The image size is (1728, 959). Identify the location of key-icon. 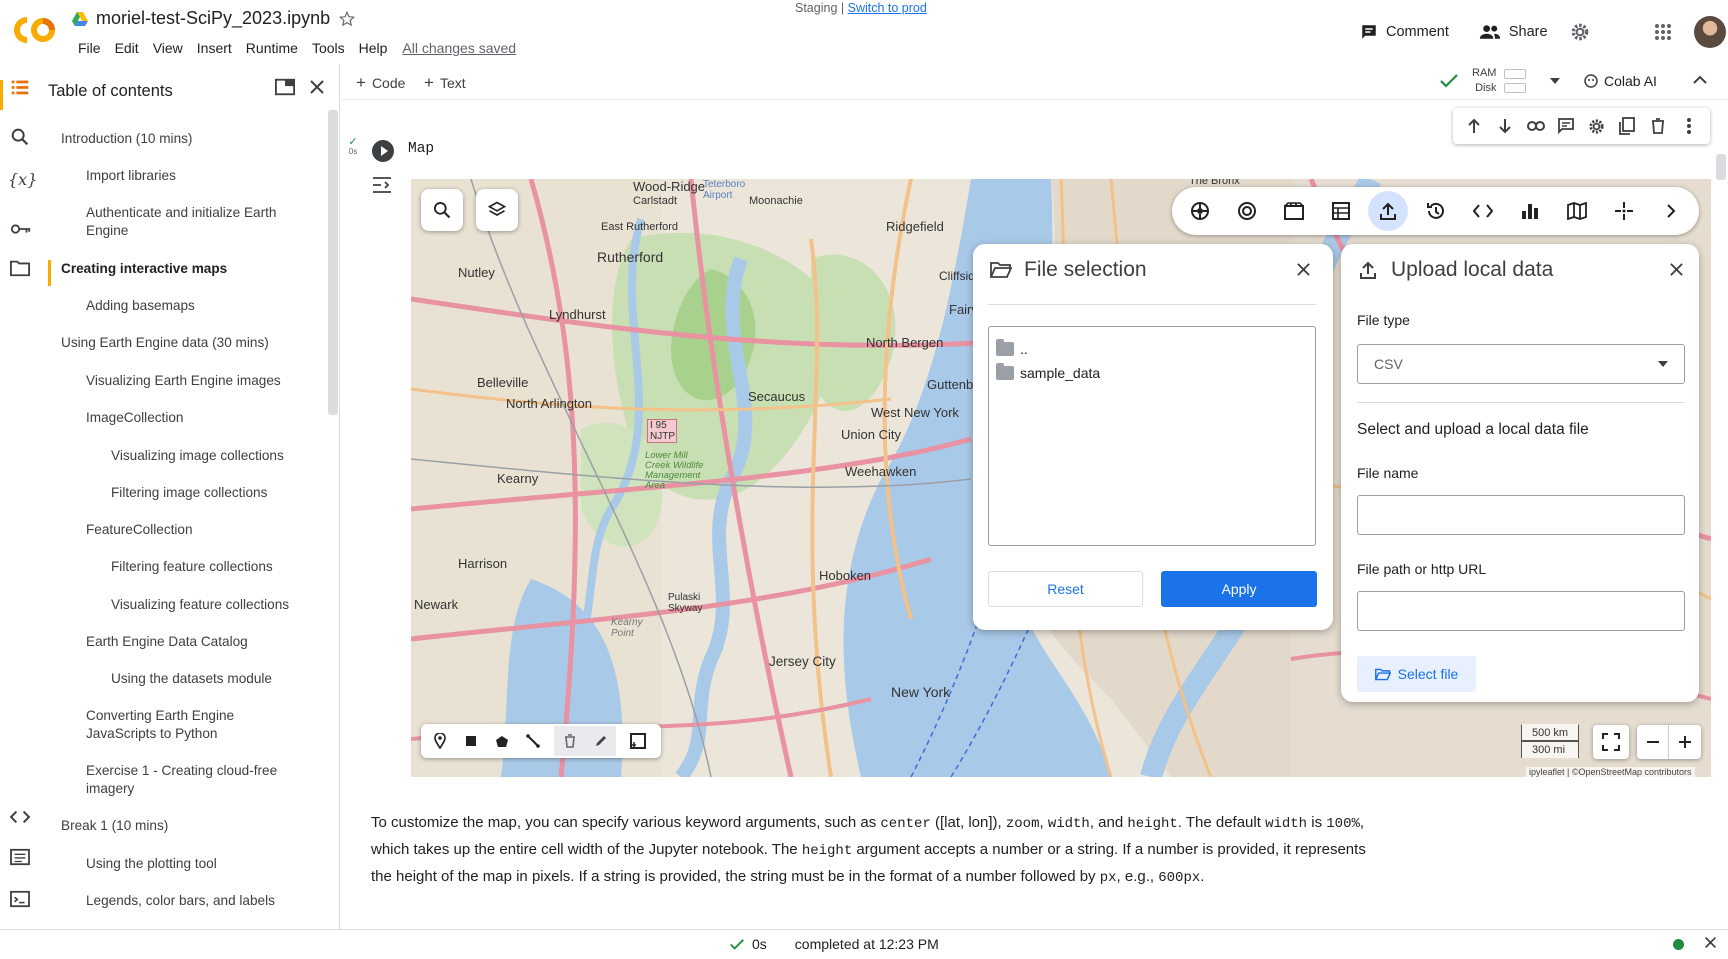
(21, 230).